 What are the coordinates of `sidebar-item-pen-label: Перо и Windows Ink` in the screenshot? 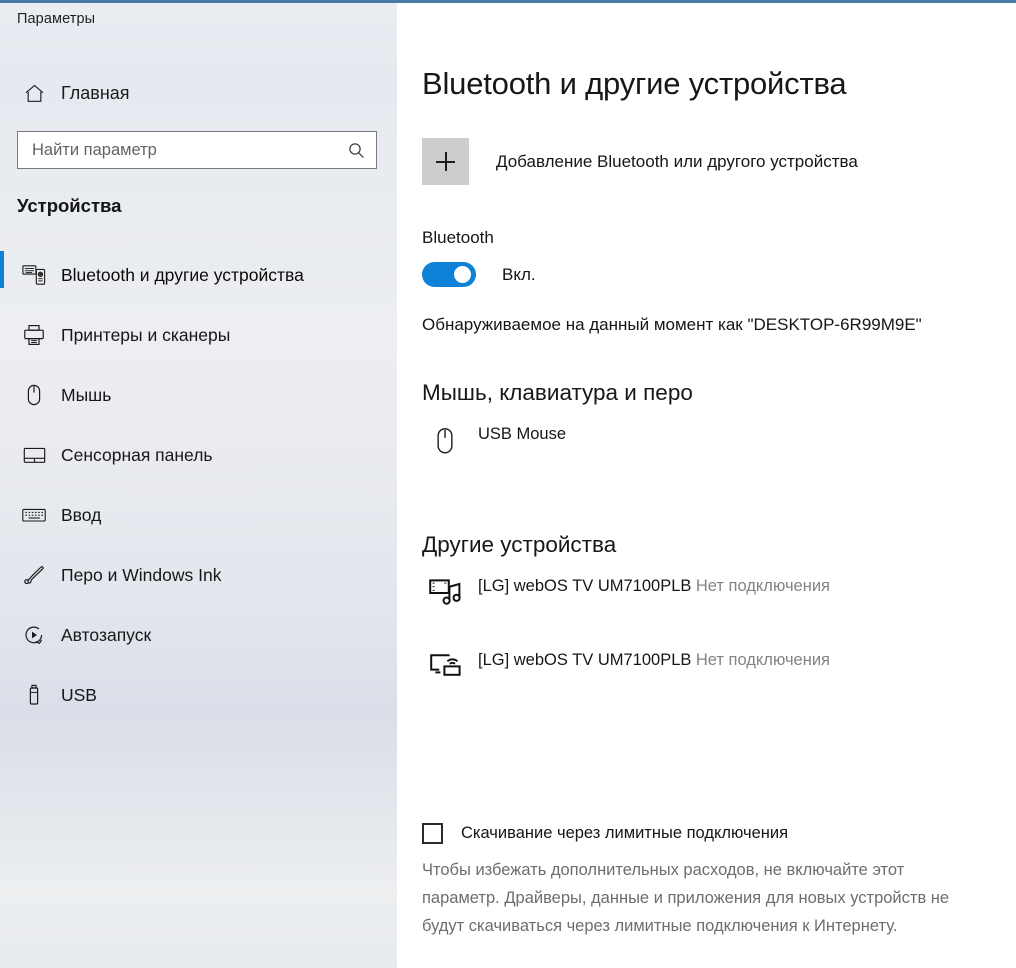 It's located at (141, 574).